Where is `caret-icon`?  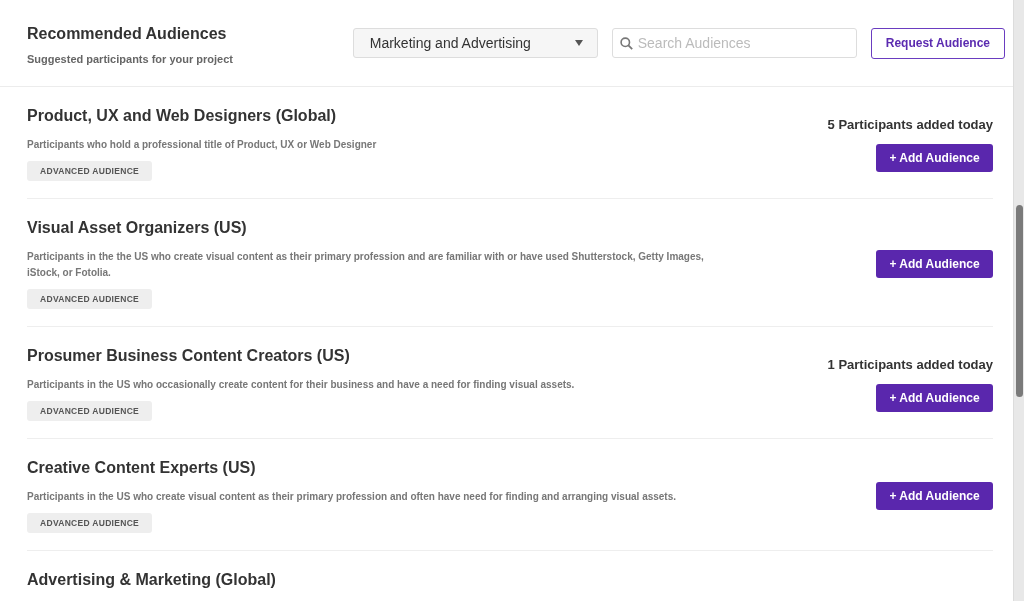 caret-icon is located at coordinates (578, 43).